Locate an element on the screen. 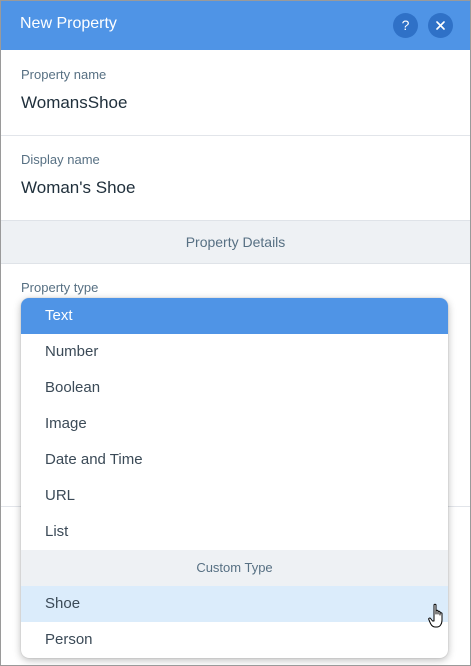 This screenshot has height=666, width=471. property-type-label: Property type is located at coordinates (60, 287).